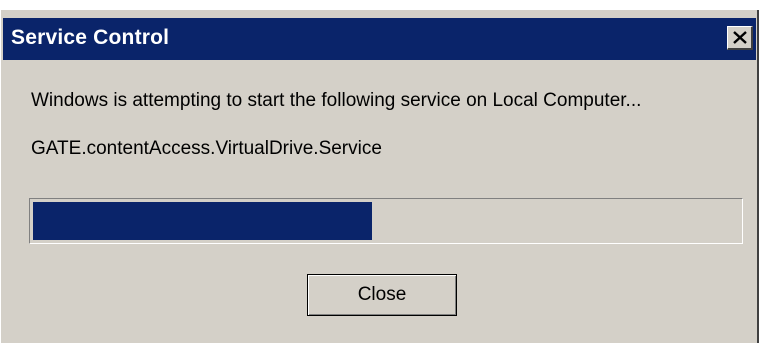 This screenshot has height=343, width=759. I want to click on close-icon, so click(740, 37).